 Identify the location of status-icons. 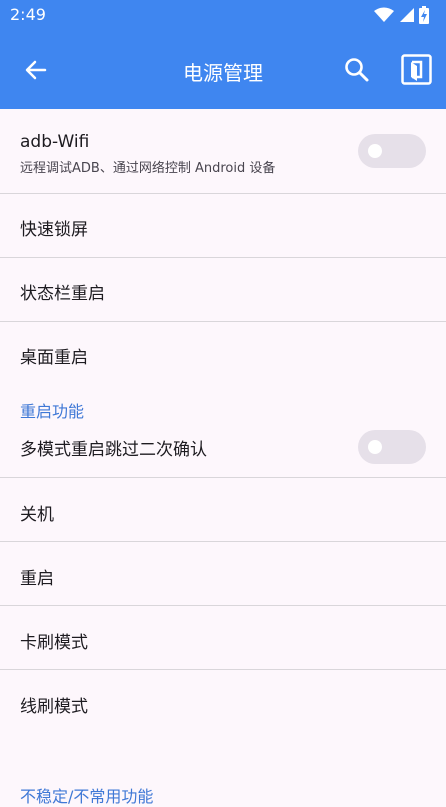
(402, 15).